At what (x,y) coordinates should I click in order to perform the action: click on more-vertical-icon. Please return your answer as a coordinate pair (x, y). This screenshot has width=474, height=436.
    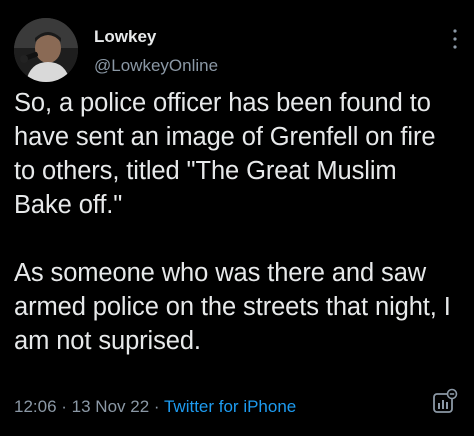
    Looking at the image, I should click on (455, 39).